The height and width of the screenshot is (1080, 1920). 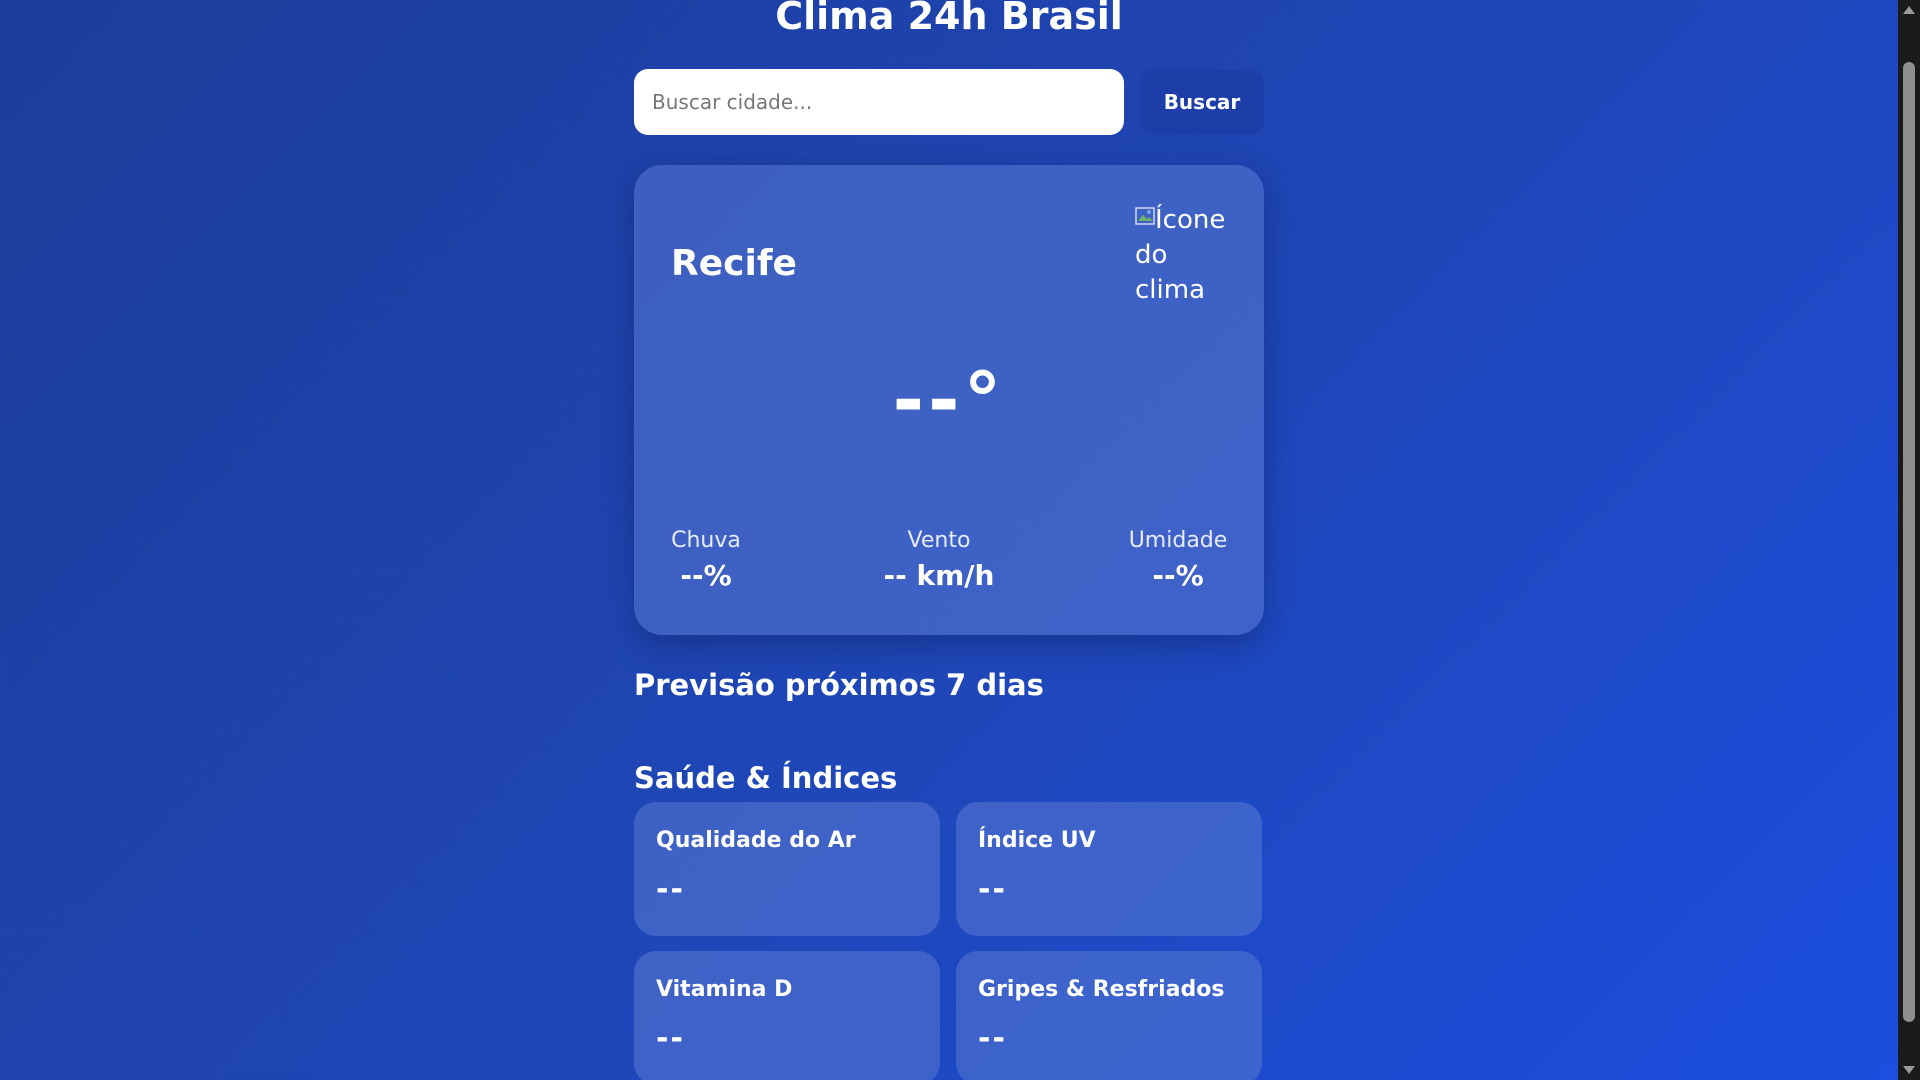 I want to click on weather-icon: Ícone do clima, so click(x=1185, y=255).